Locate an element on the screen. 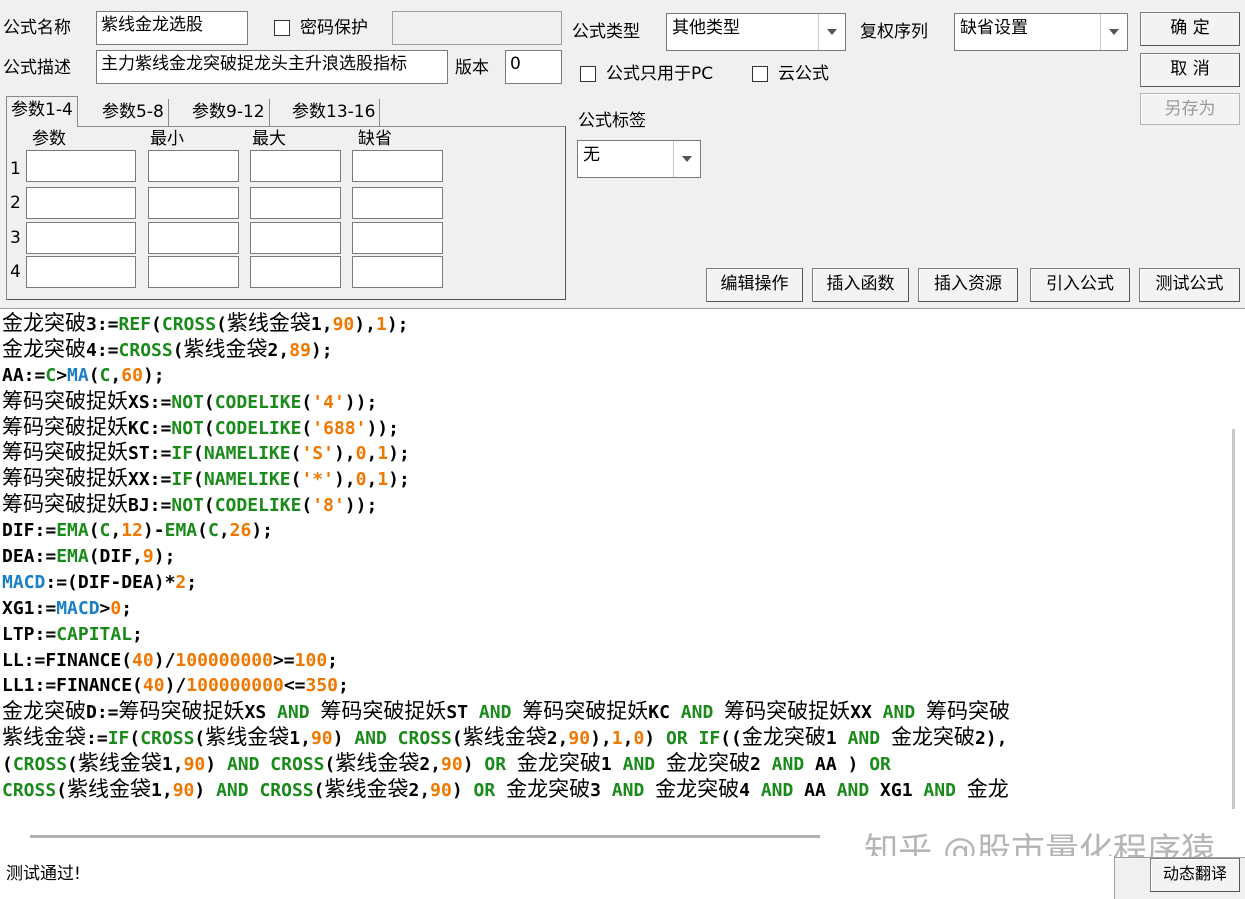 This screenshot has width=1245, height=899. import-formula-button: 引入公式 is located at coordinates (1080, 285).